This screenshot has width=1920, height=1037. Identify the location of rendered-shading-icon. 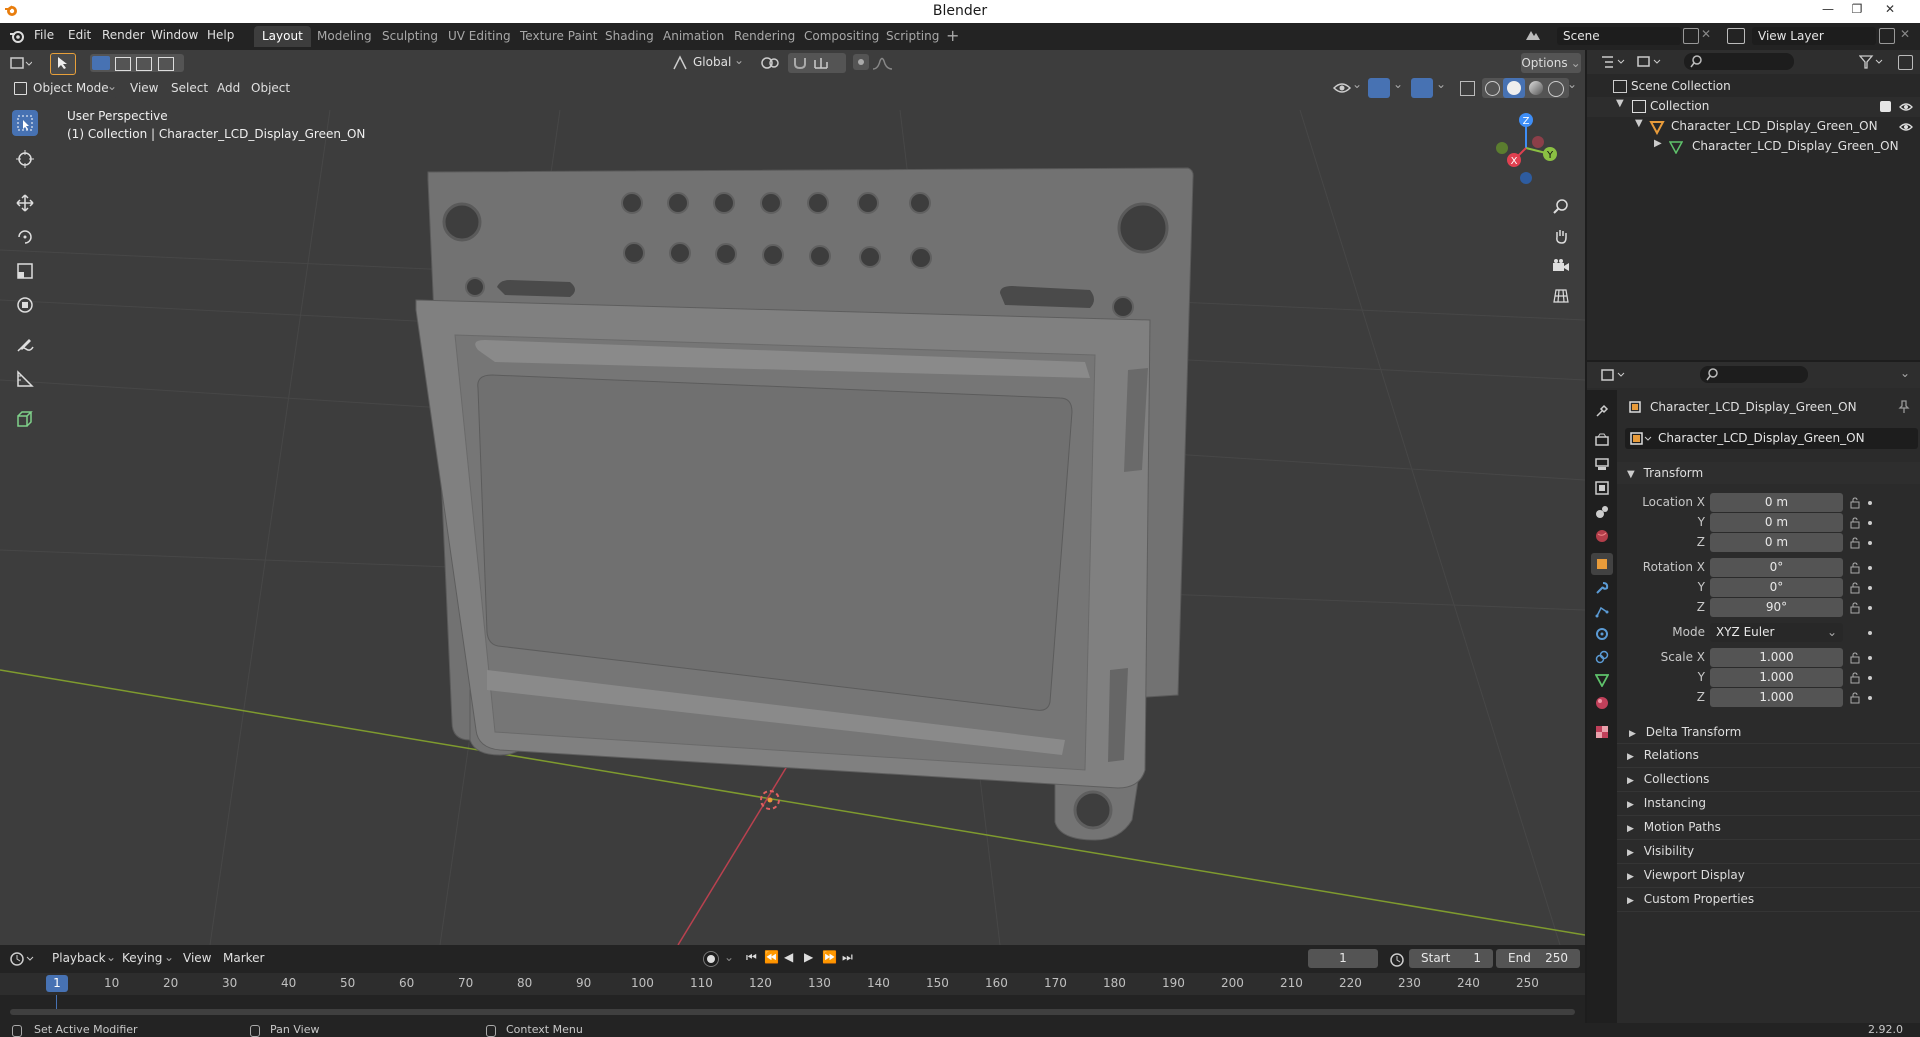
(1556, 89).